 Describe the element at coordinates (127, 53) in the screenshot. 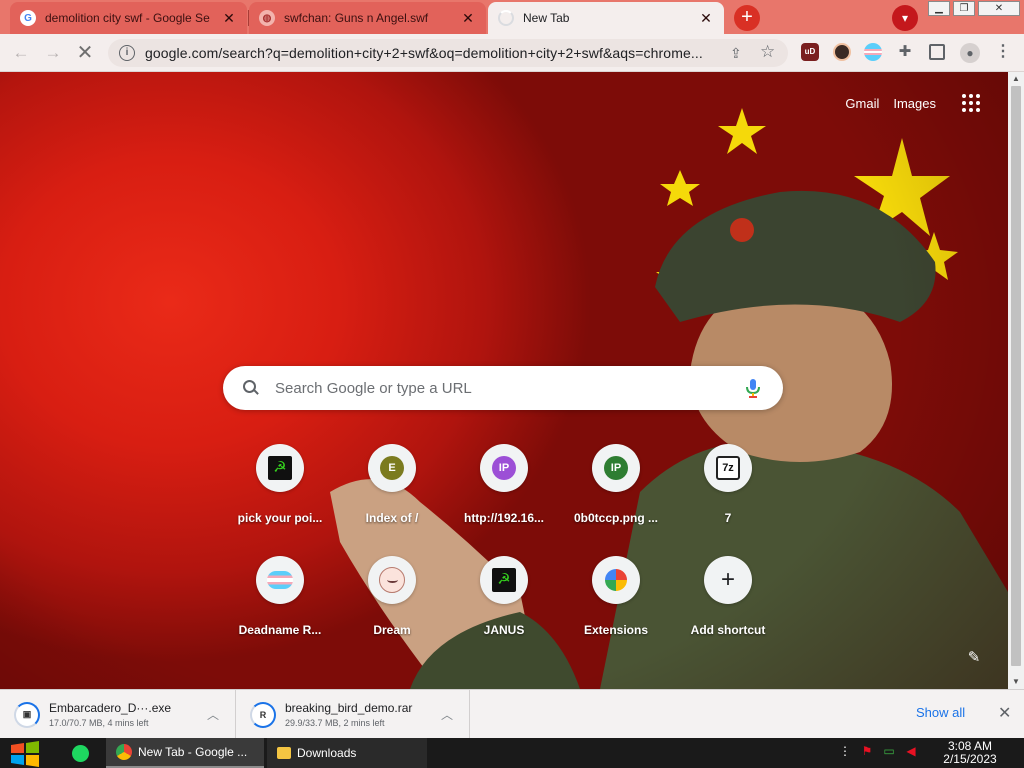

I see `info-icon: i` at that location.